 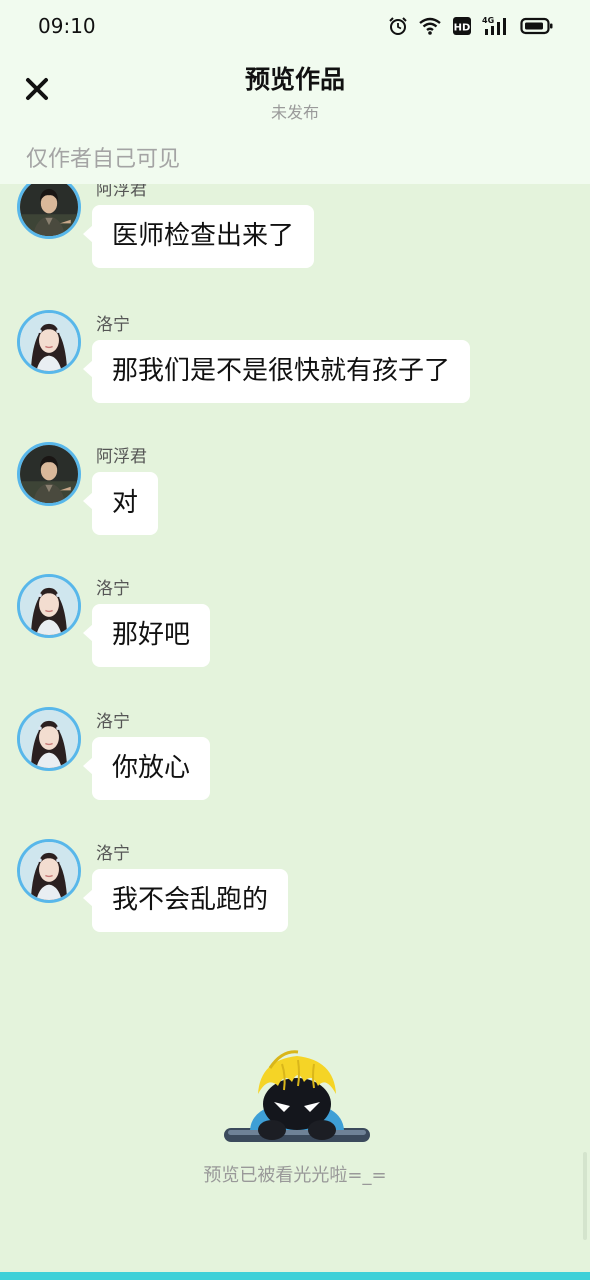 I want to click on 4g-signal-icon: 4G, so click(x=496, y=26).